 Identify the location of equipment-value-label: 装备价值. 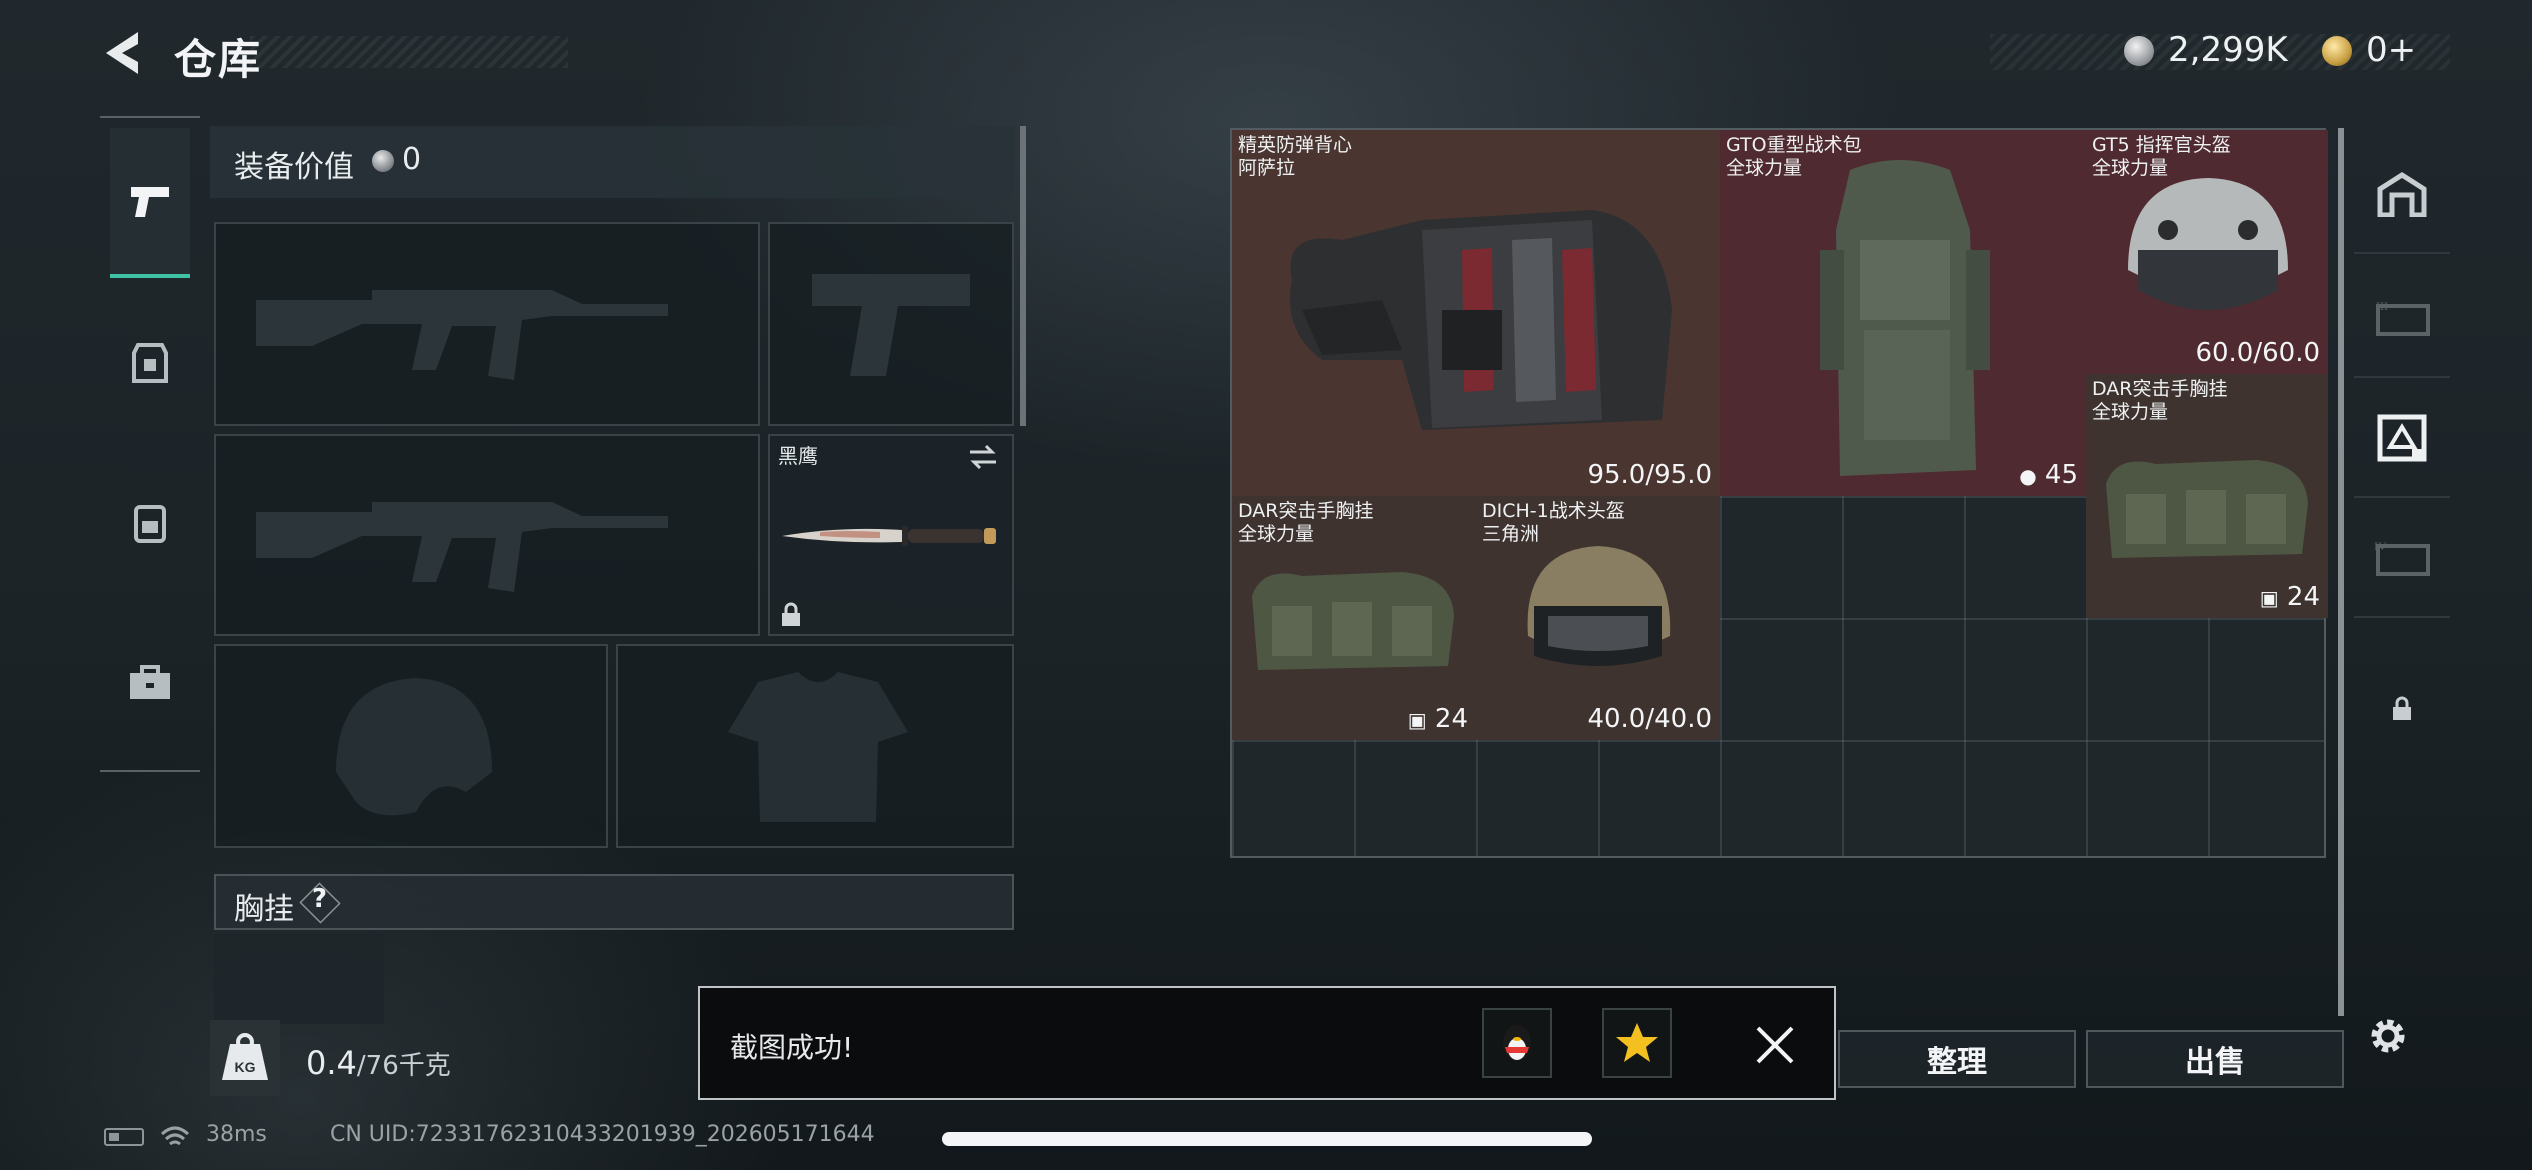
(294, 167).